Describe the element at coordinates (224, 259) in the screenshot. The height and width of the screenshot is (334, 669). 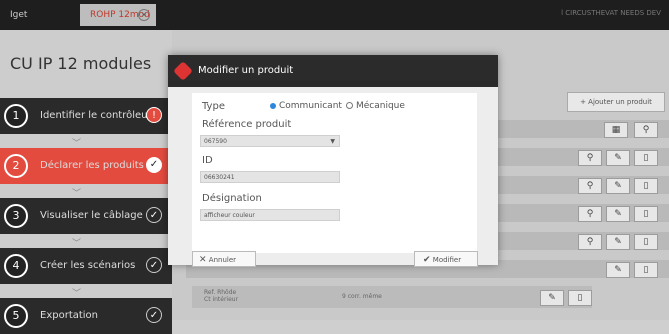
I see `cancel-button: ✕ Annuler` at that location.